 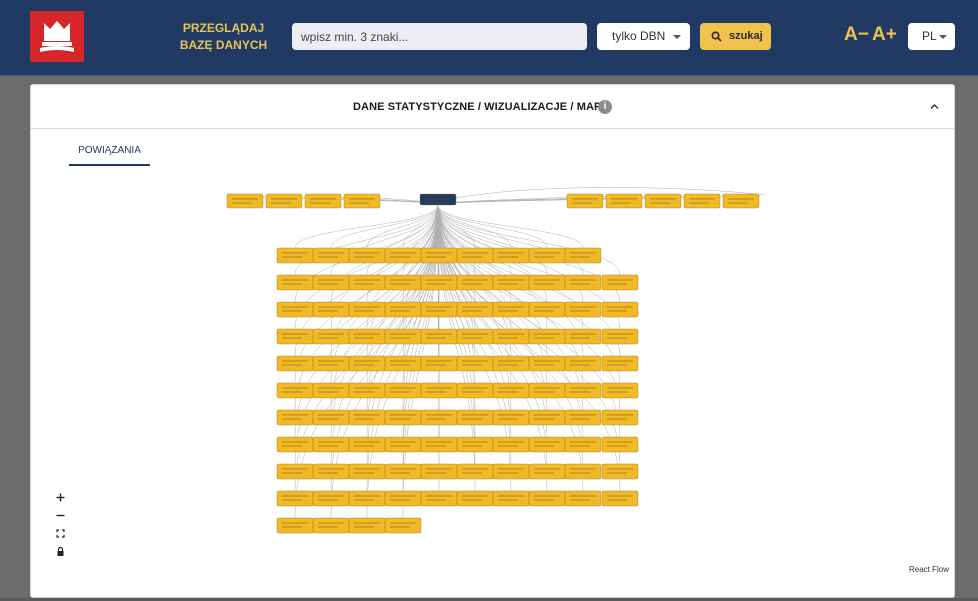 What do you see at coordinates (931, 36) in the screenshot?
I see `language-select: PL` at bounding box center [931, 36].